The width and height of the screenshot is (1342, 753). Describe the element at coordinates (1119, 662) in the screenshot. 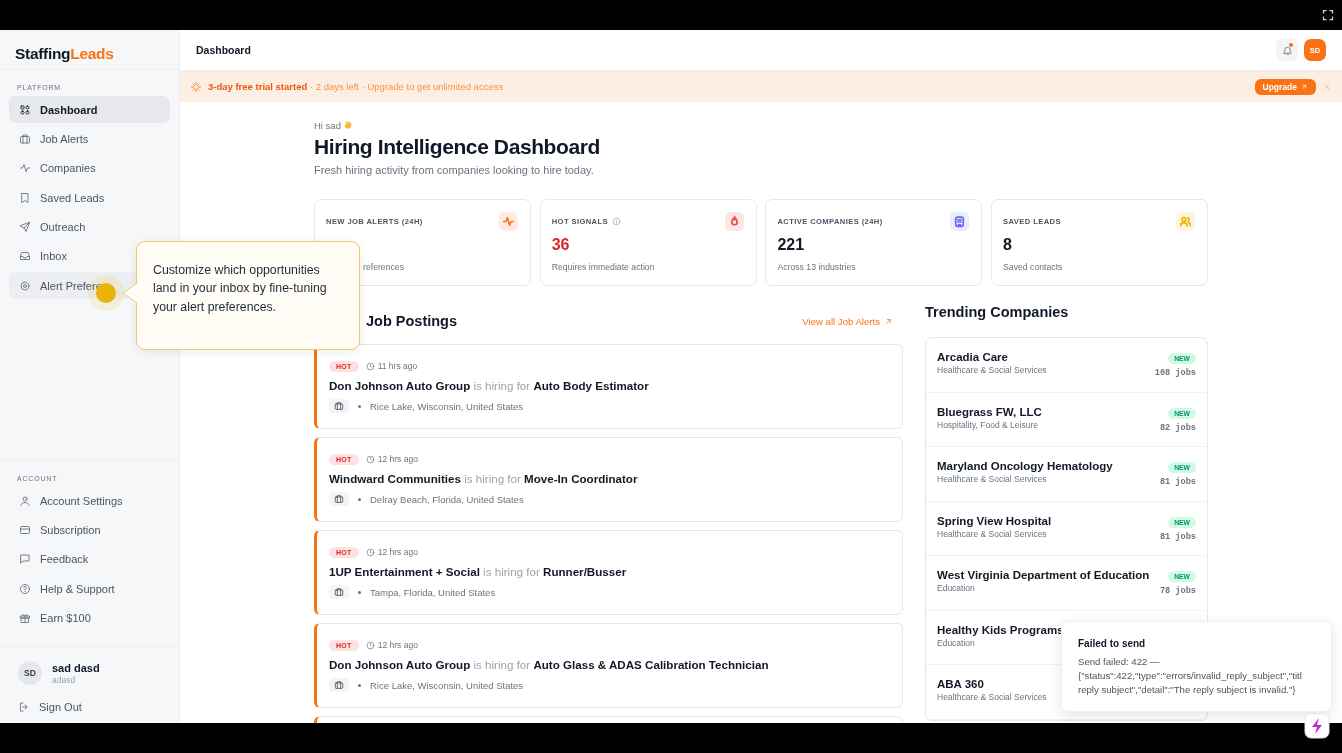

I see `toast-message: Send failed: 422 —` at that location.